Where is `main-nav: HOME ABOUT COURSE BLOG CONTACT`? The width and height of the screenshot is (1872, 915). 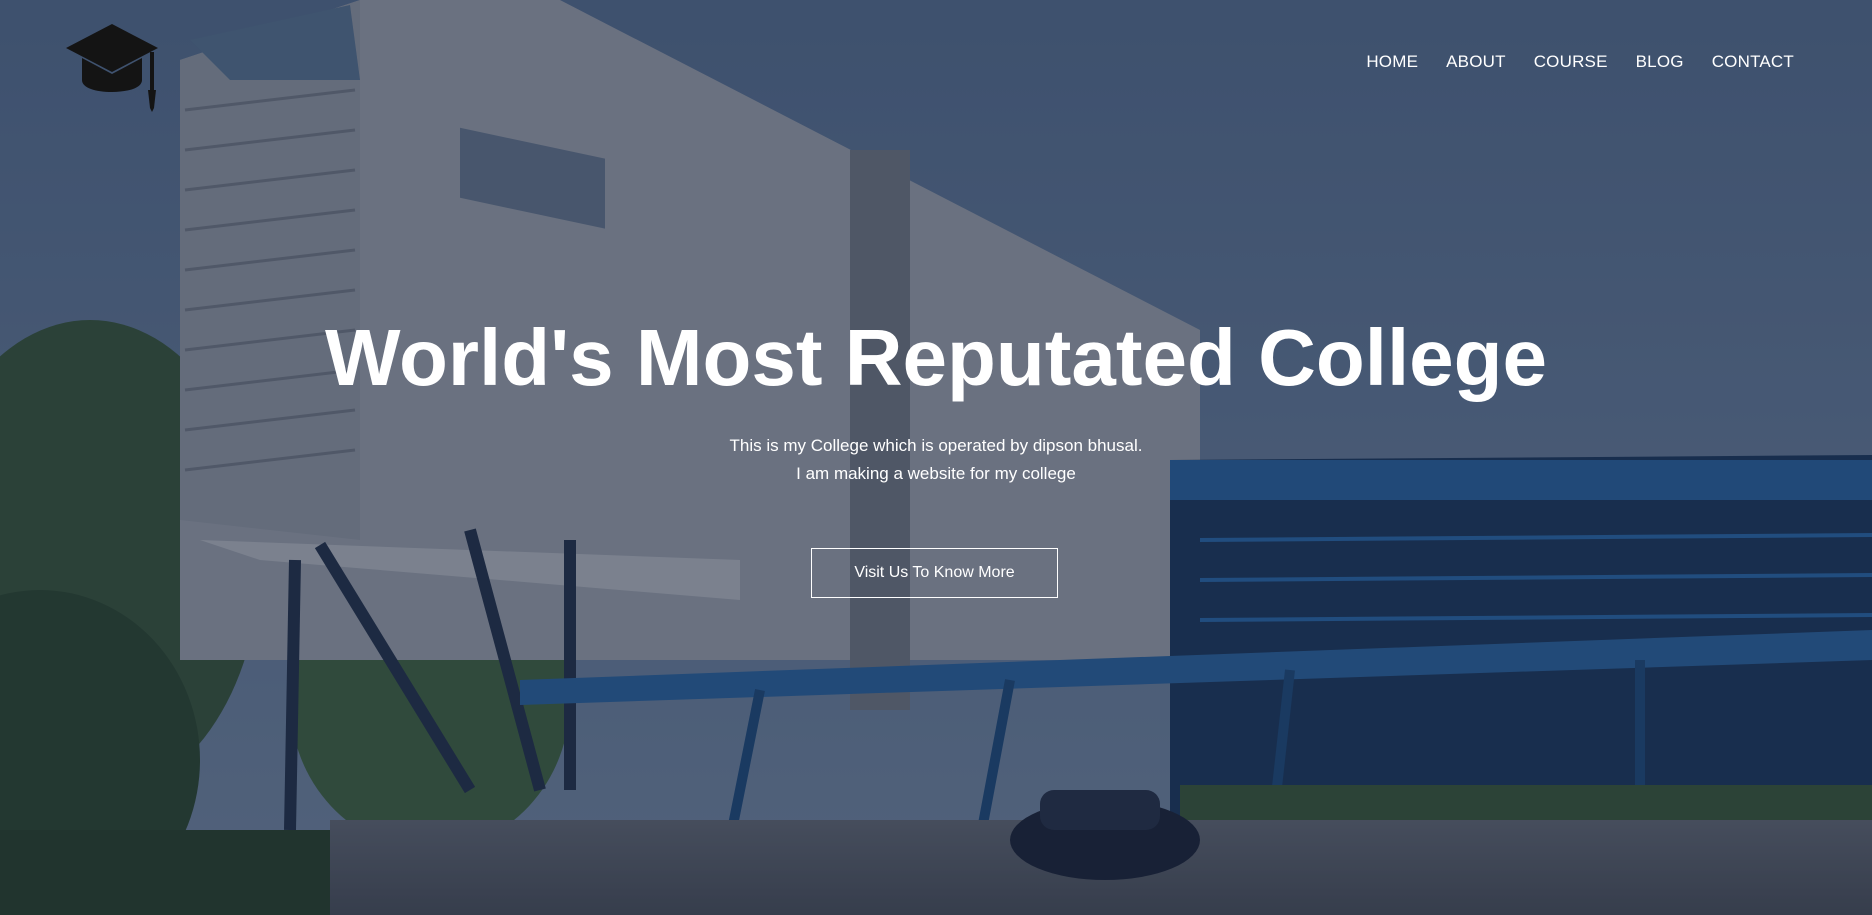
main-nav: HOME ABOUT COURSE BLOG CONTACT is located at coordinates (1580, 62).